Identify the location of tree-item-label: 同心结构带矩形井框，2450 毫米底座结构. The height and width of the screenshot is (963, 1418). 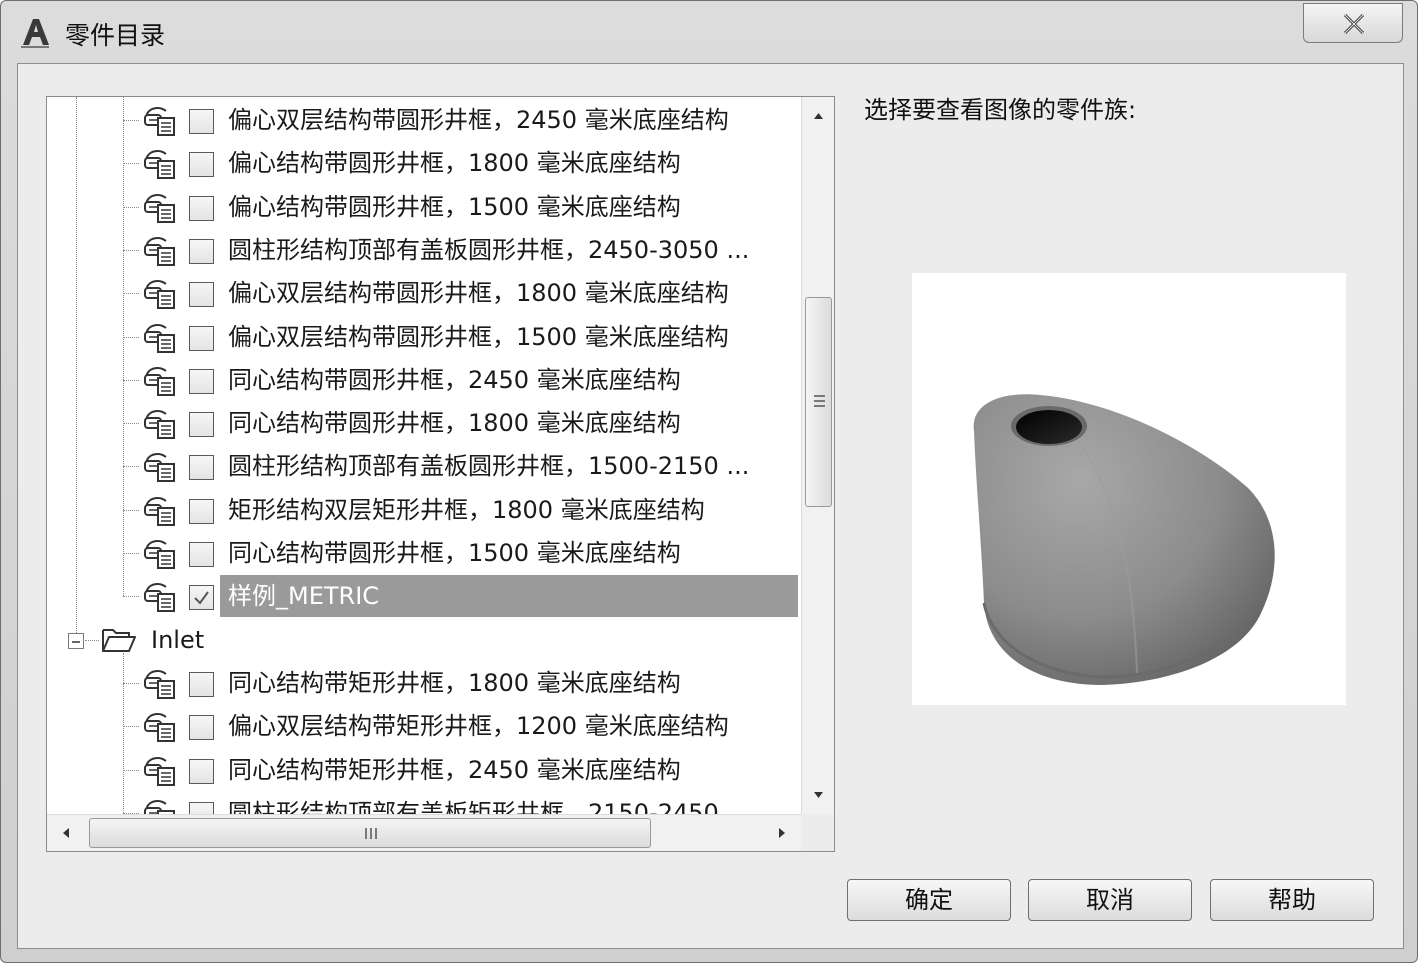
(454, 769).